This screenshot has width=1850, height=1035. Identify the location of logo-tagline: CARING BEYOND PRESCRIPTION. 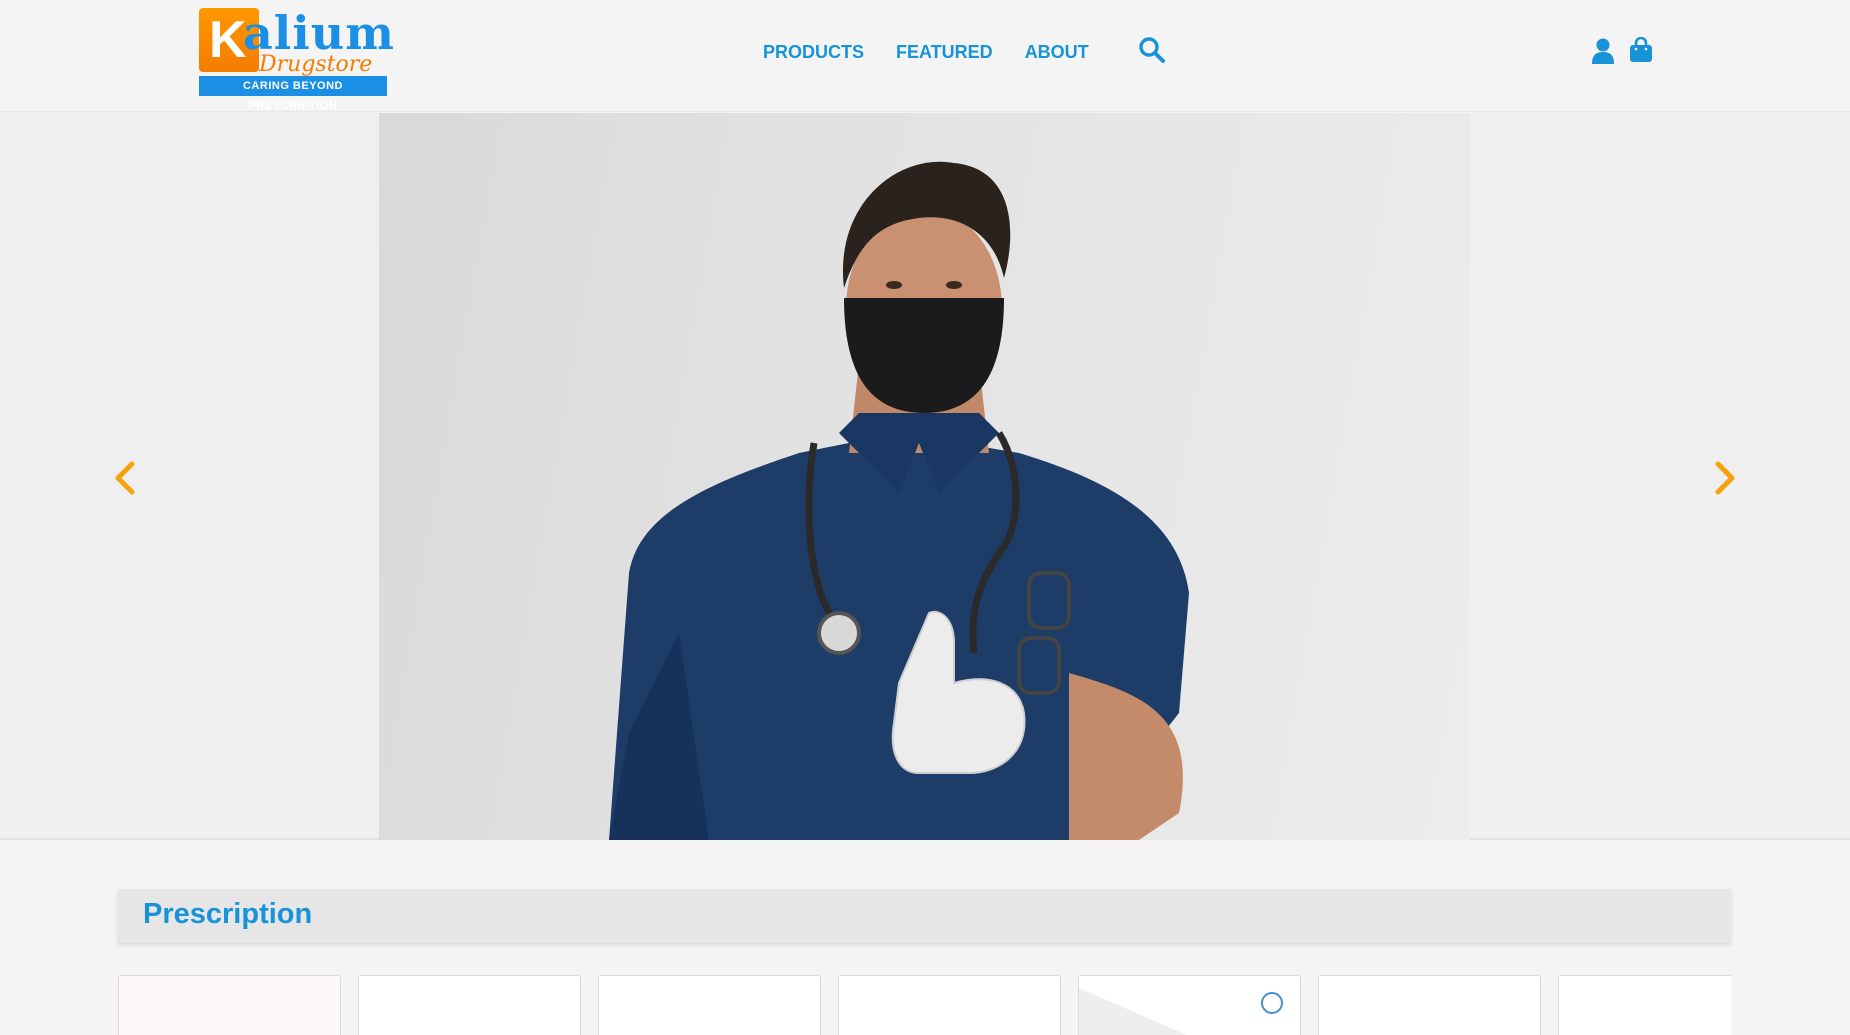
(293, 94).